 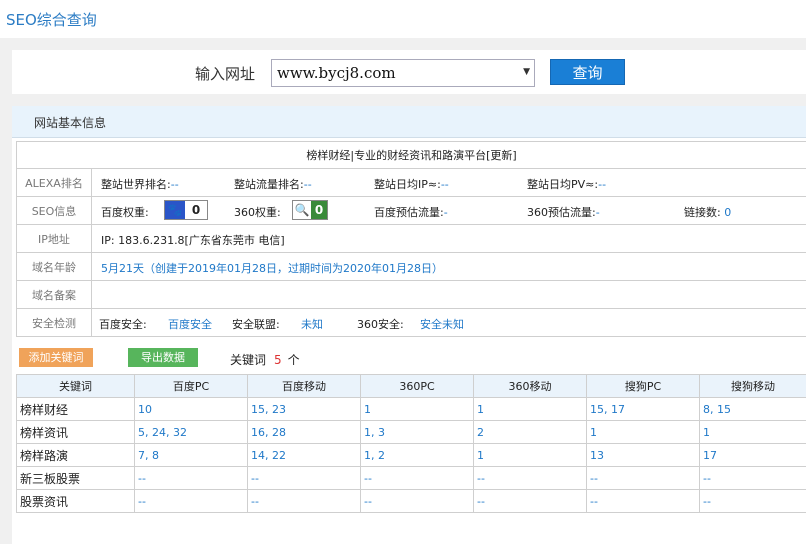 I want to click on column-header: 搜狗移动, so click(x=752, y=386).